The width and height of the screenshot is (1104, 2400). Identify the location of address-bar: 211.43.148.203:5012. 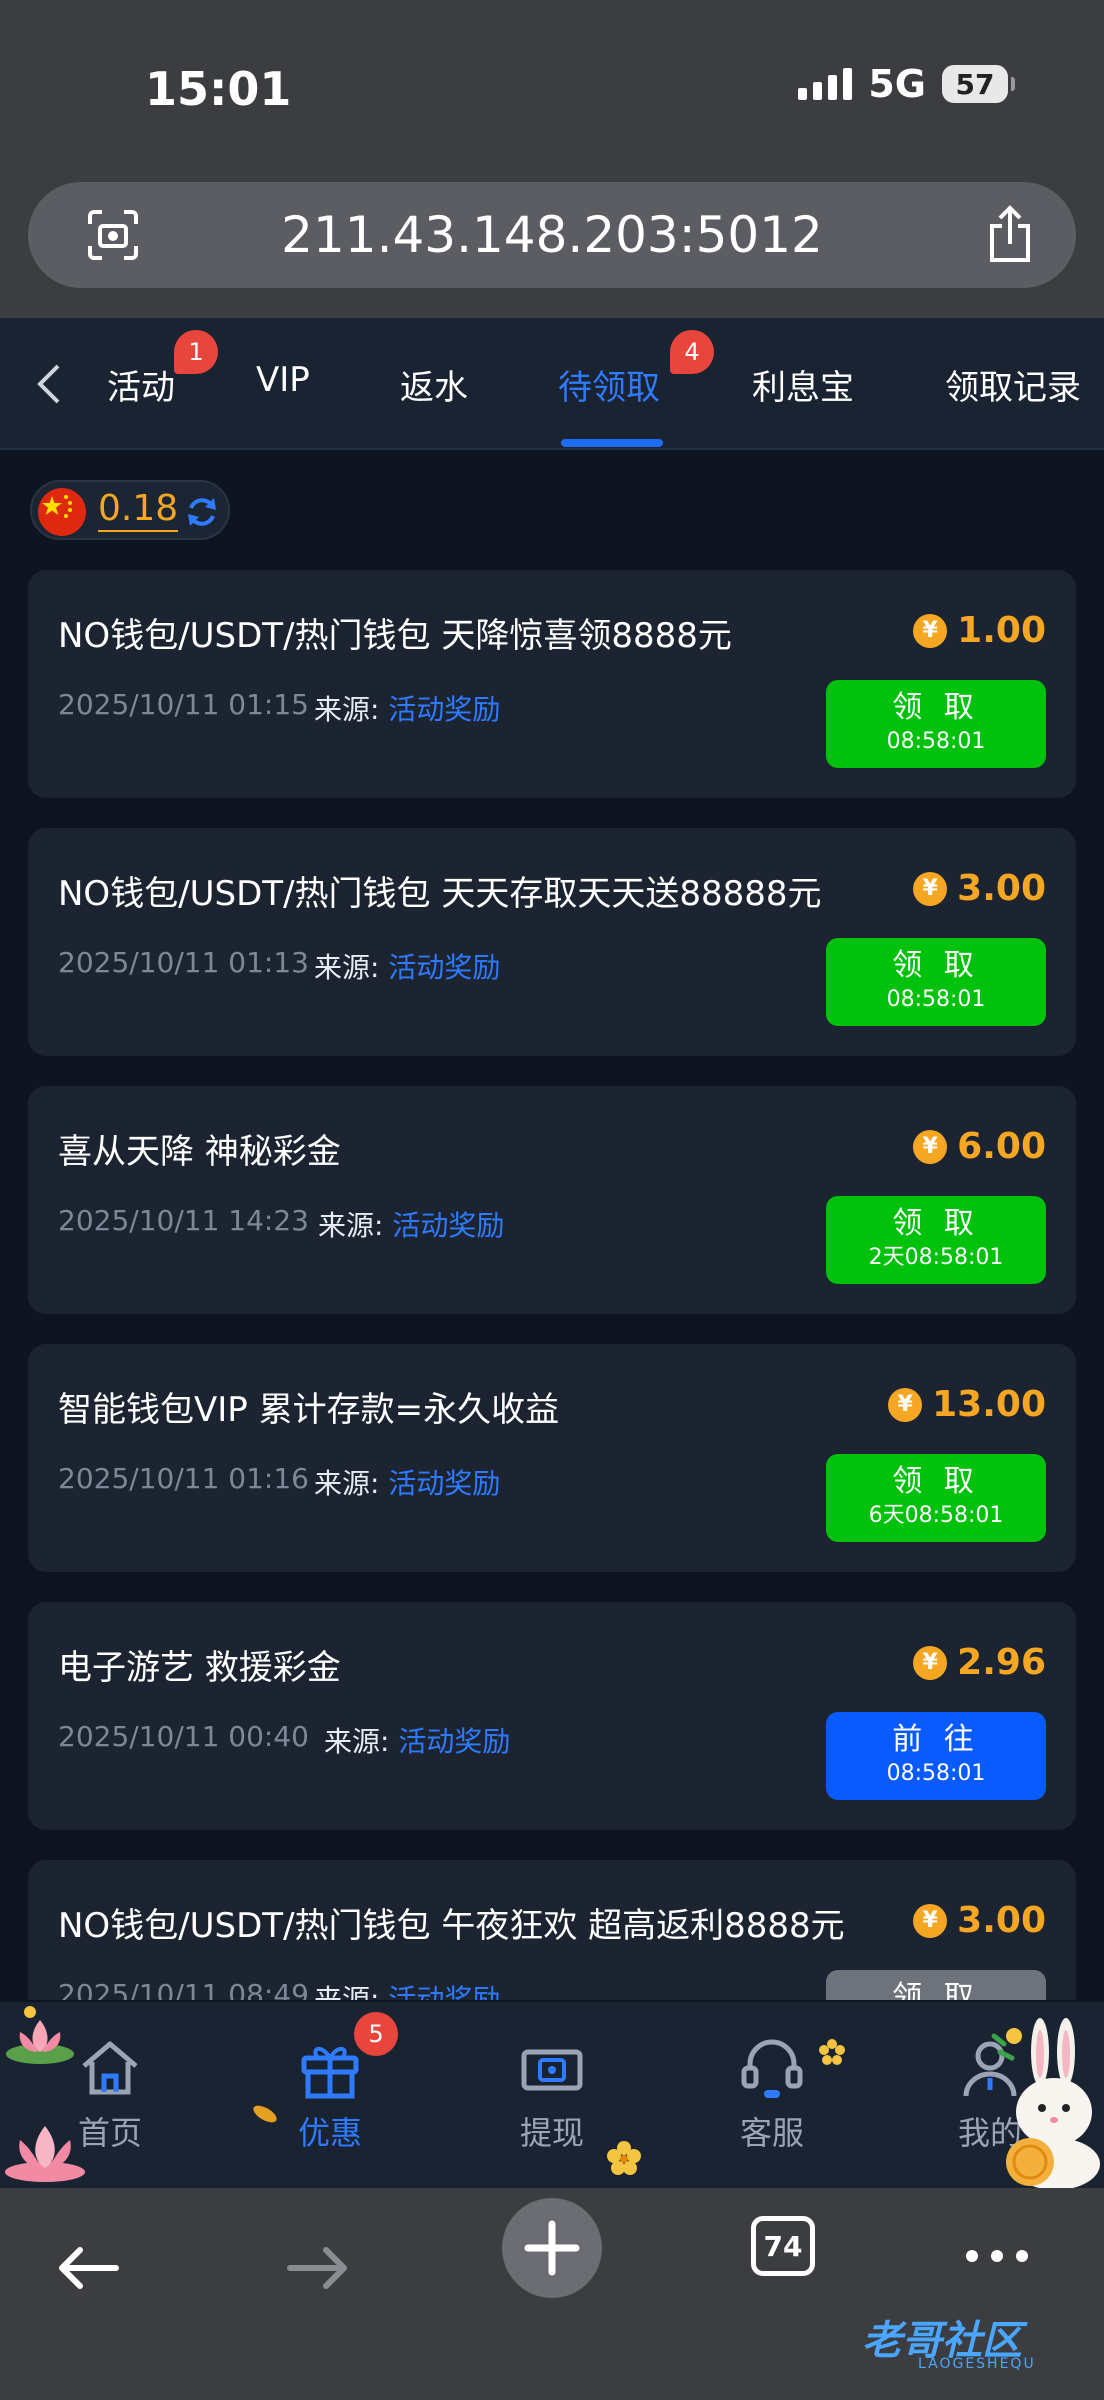
(552, 235).